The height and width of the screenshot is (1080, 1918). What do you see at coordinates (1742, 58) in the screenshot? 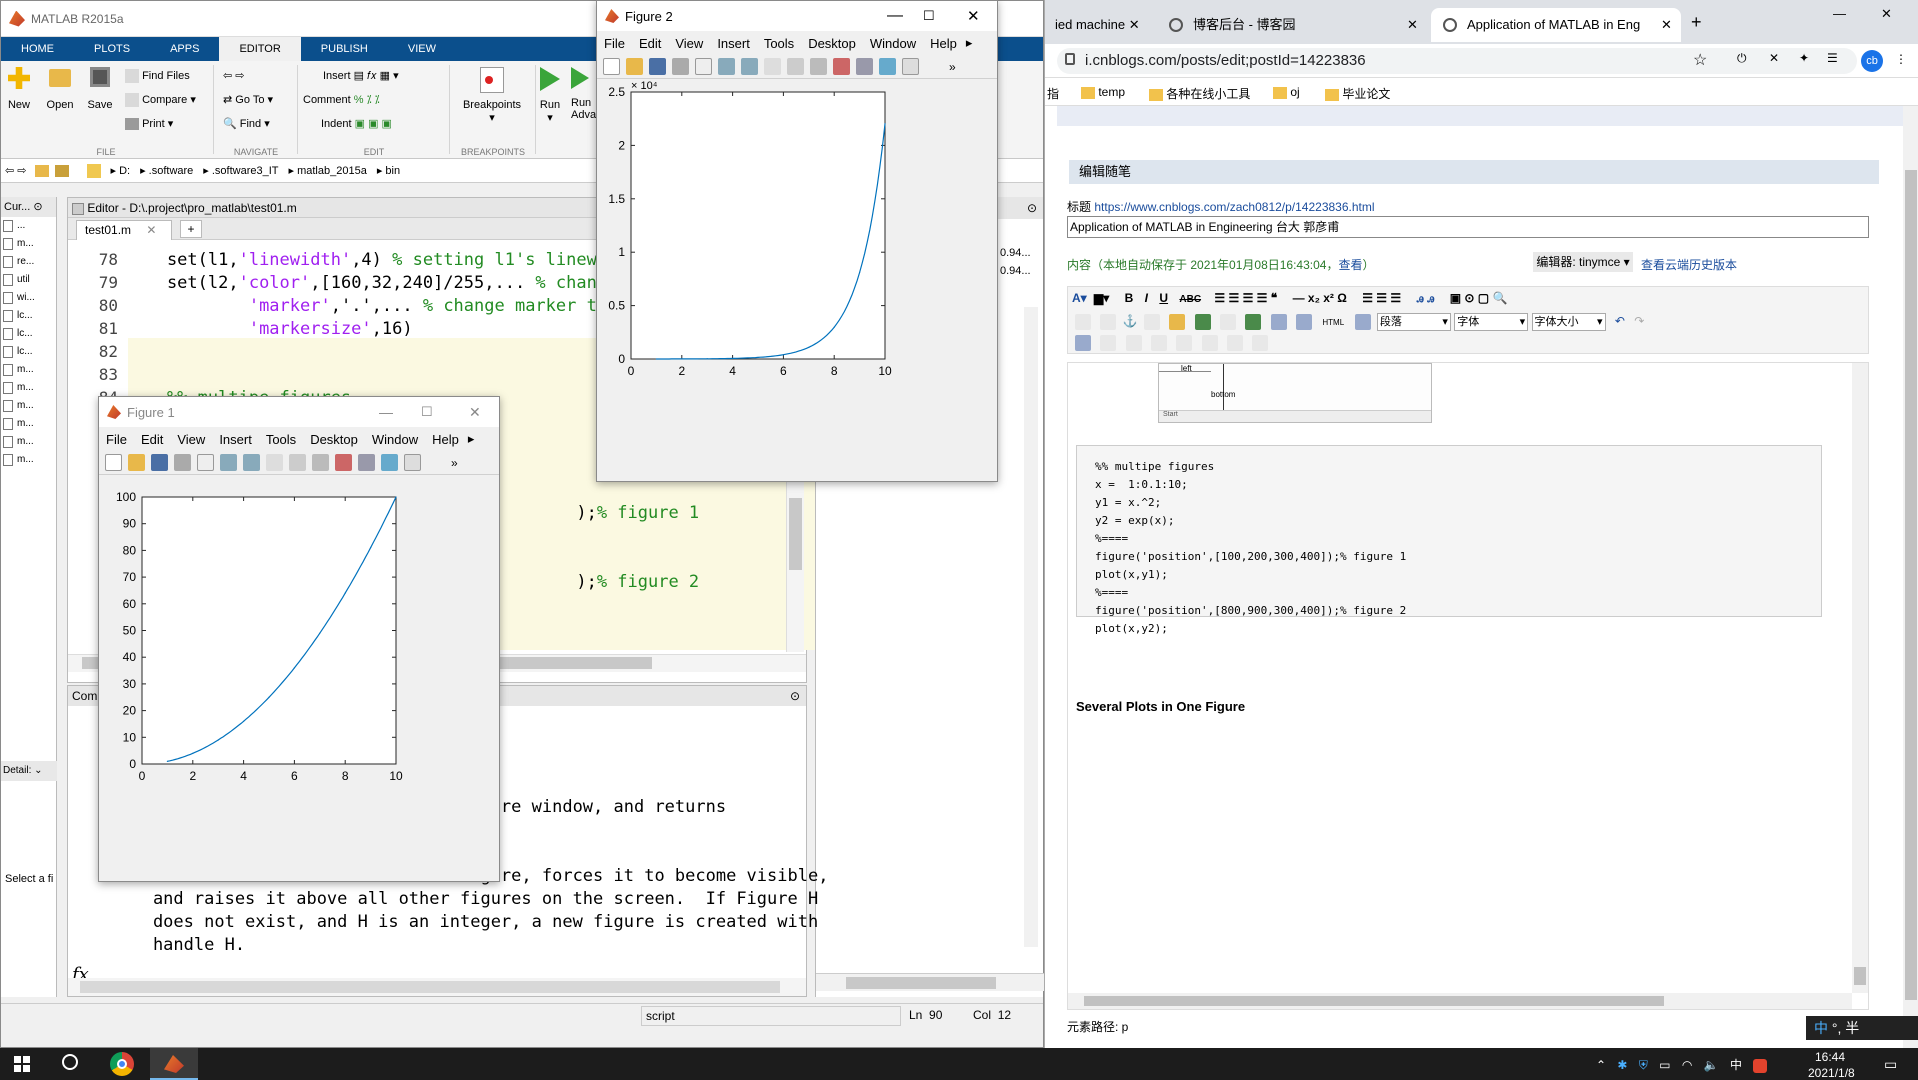
I see `power-icon: ⏻` at bounding box center [1742, 58].